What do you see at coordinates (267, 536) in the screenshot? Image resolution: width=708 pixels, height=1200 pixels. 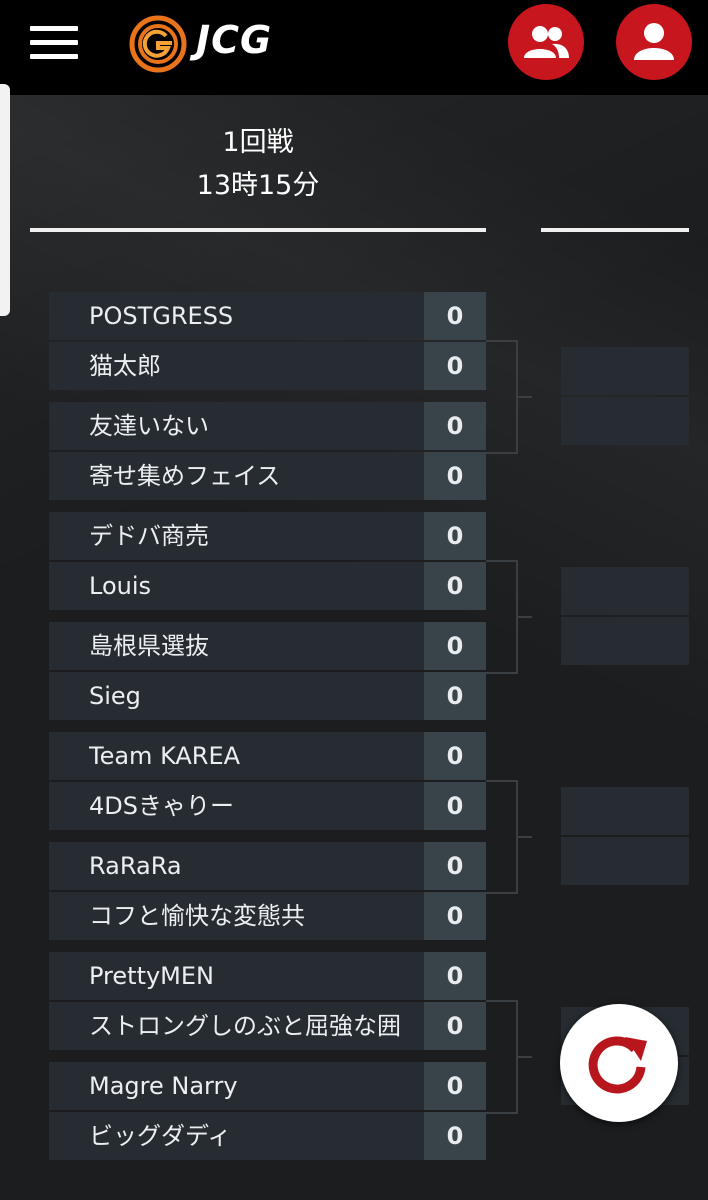 I see `team-row: デドバ商売 0` at bounding box center [267, 536].